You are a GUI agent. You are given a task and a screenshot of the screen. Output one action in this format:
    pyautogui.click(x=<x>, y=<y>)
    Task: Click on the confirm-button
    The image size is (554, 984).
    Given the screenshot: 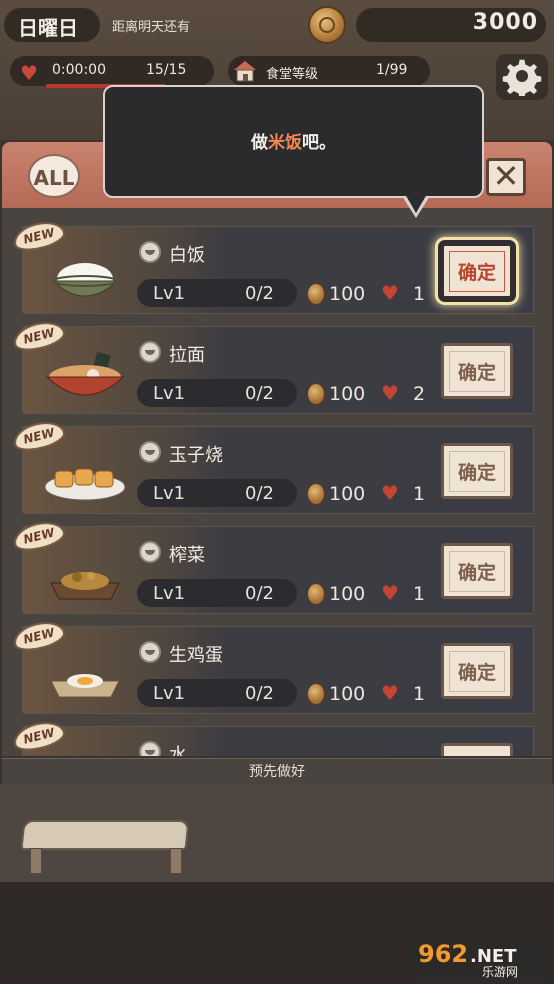 What is the action you would take?
    pyautogui.click(x=477, y=749)
    